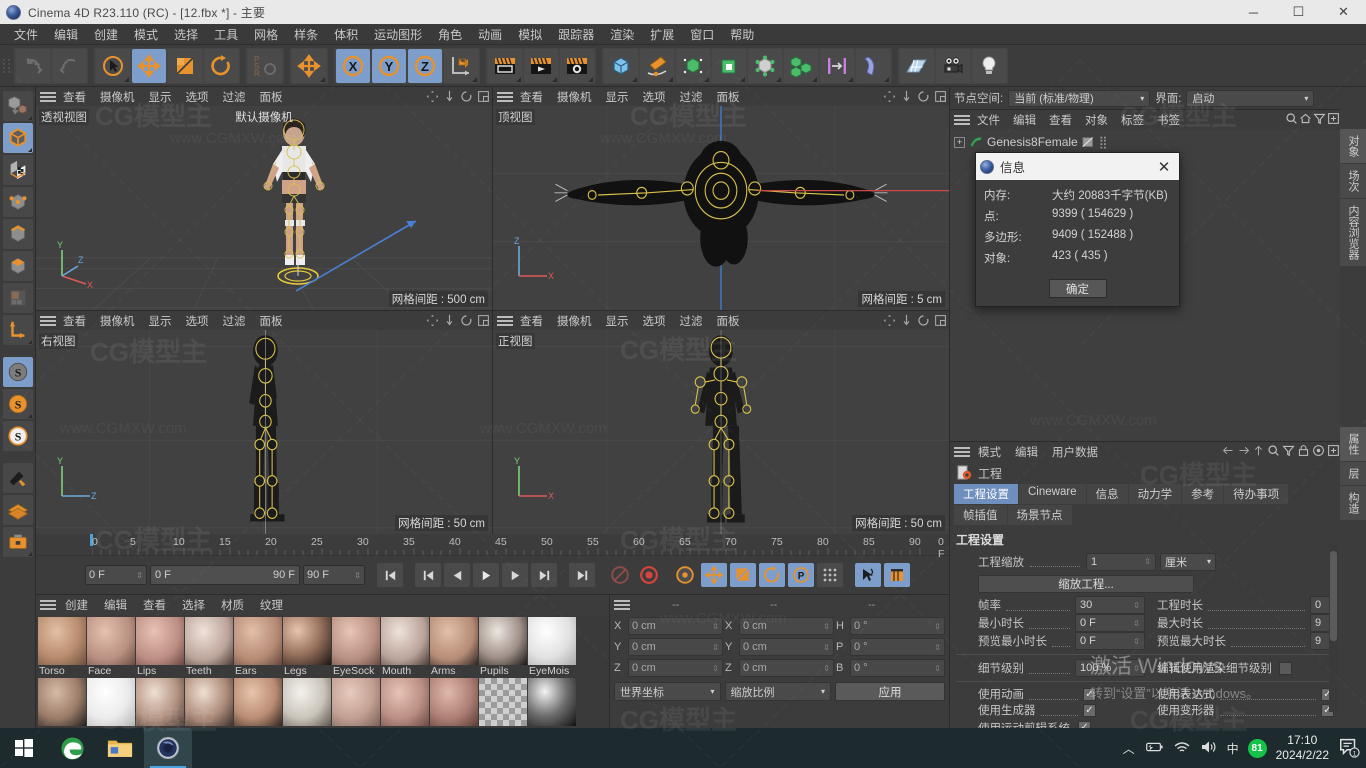  I want to click on menu-item-volume: 体积, so click(346, 34).